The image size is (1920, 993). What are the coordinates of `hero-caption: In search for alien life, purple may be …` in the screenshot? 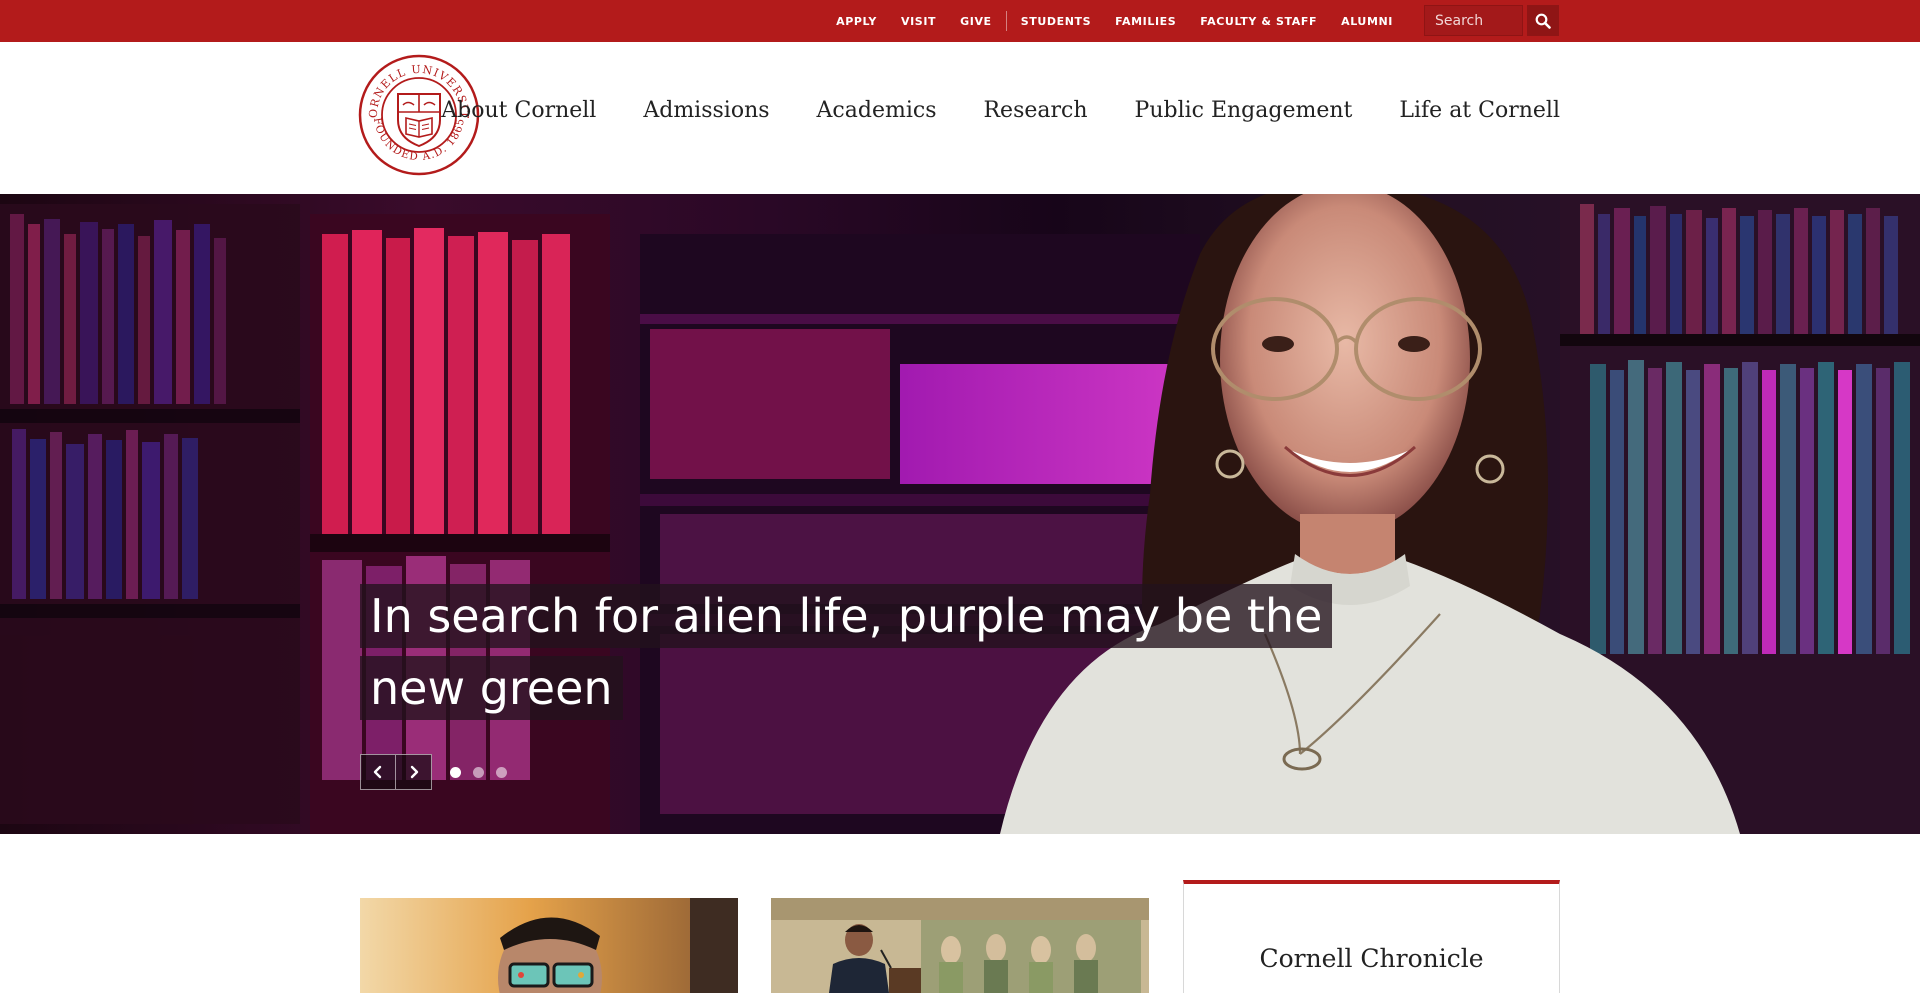 It's located at (846, 656).